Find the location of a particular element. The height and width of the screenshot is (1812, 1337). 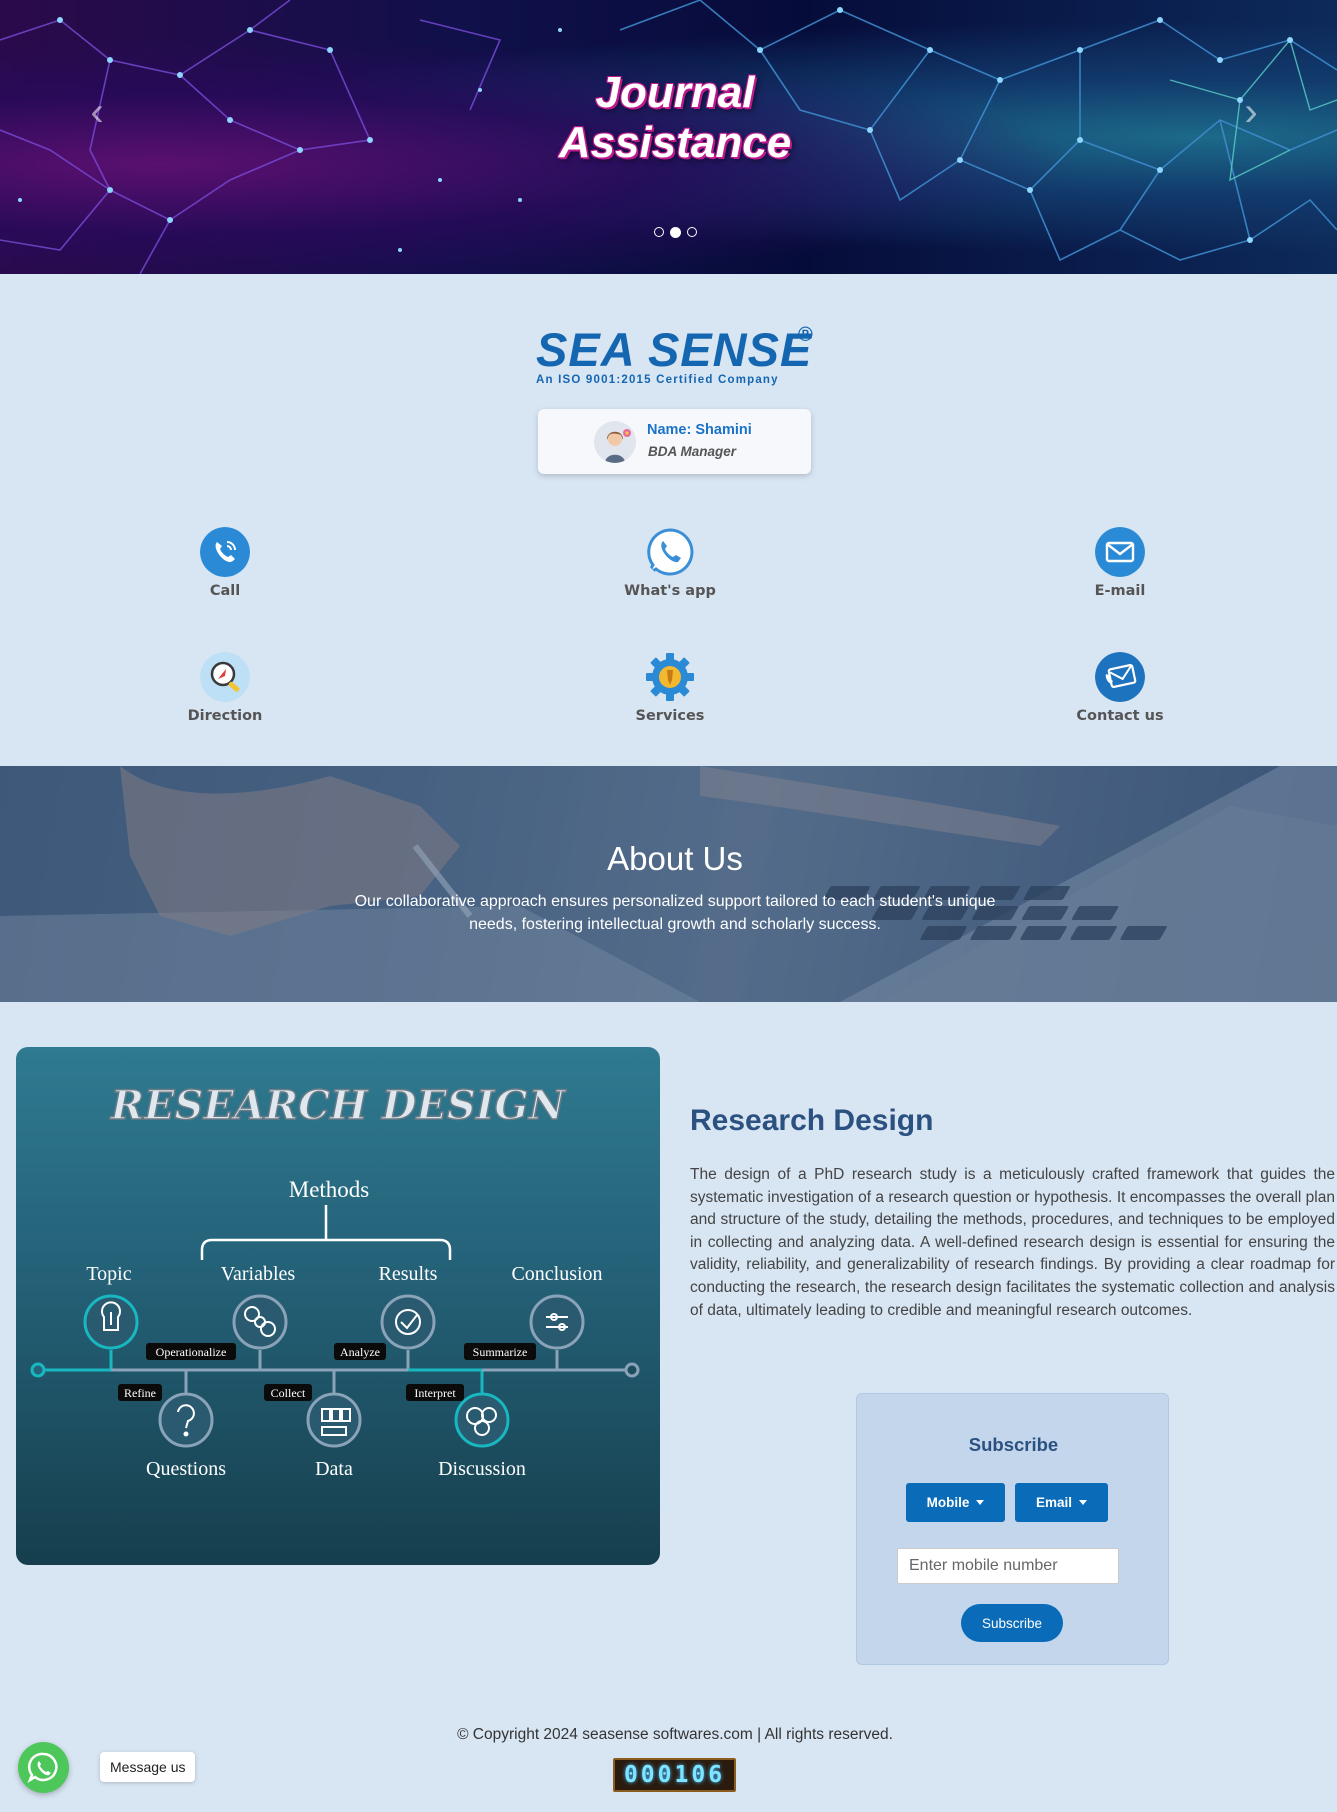

whatsapp-float-button is located at coordinates (43, 1767).